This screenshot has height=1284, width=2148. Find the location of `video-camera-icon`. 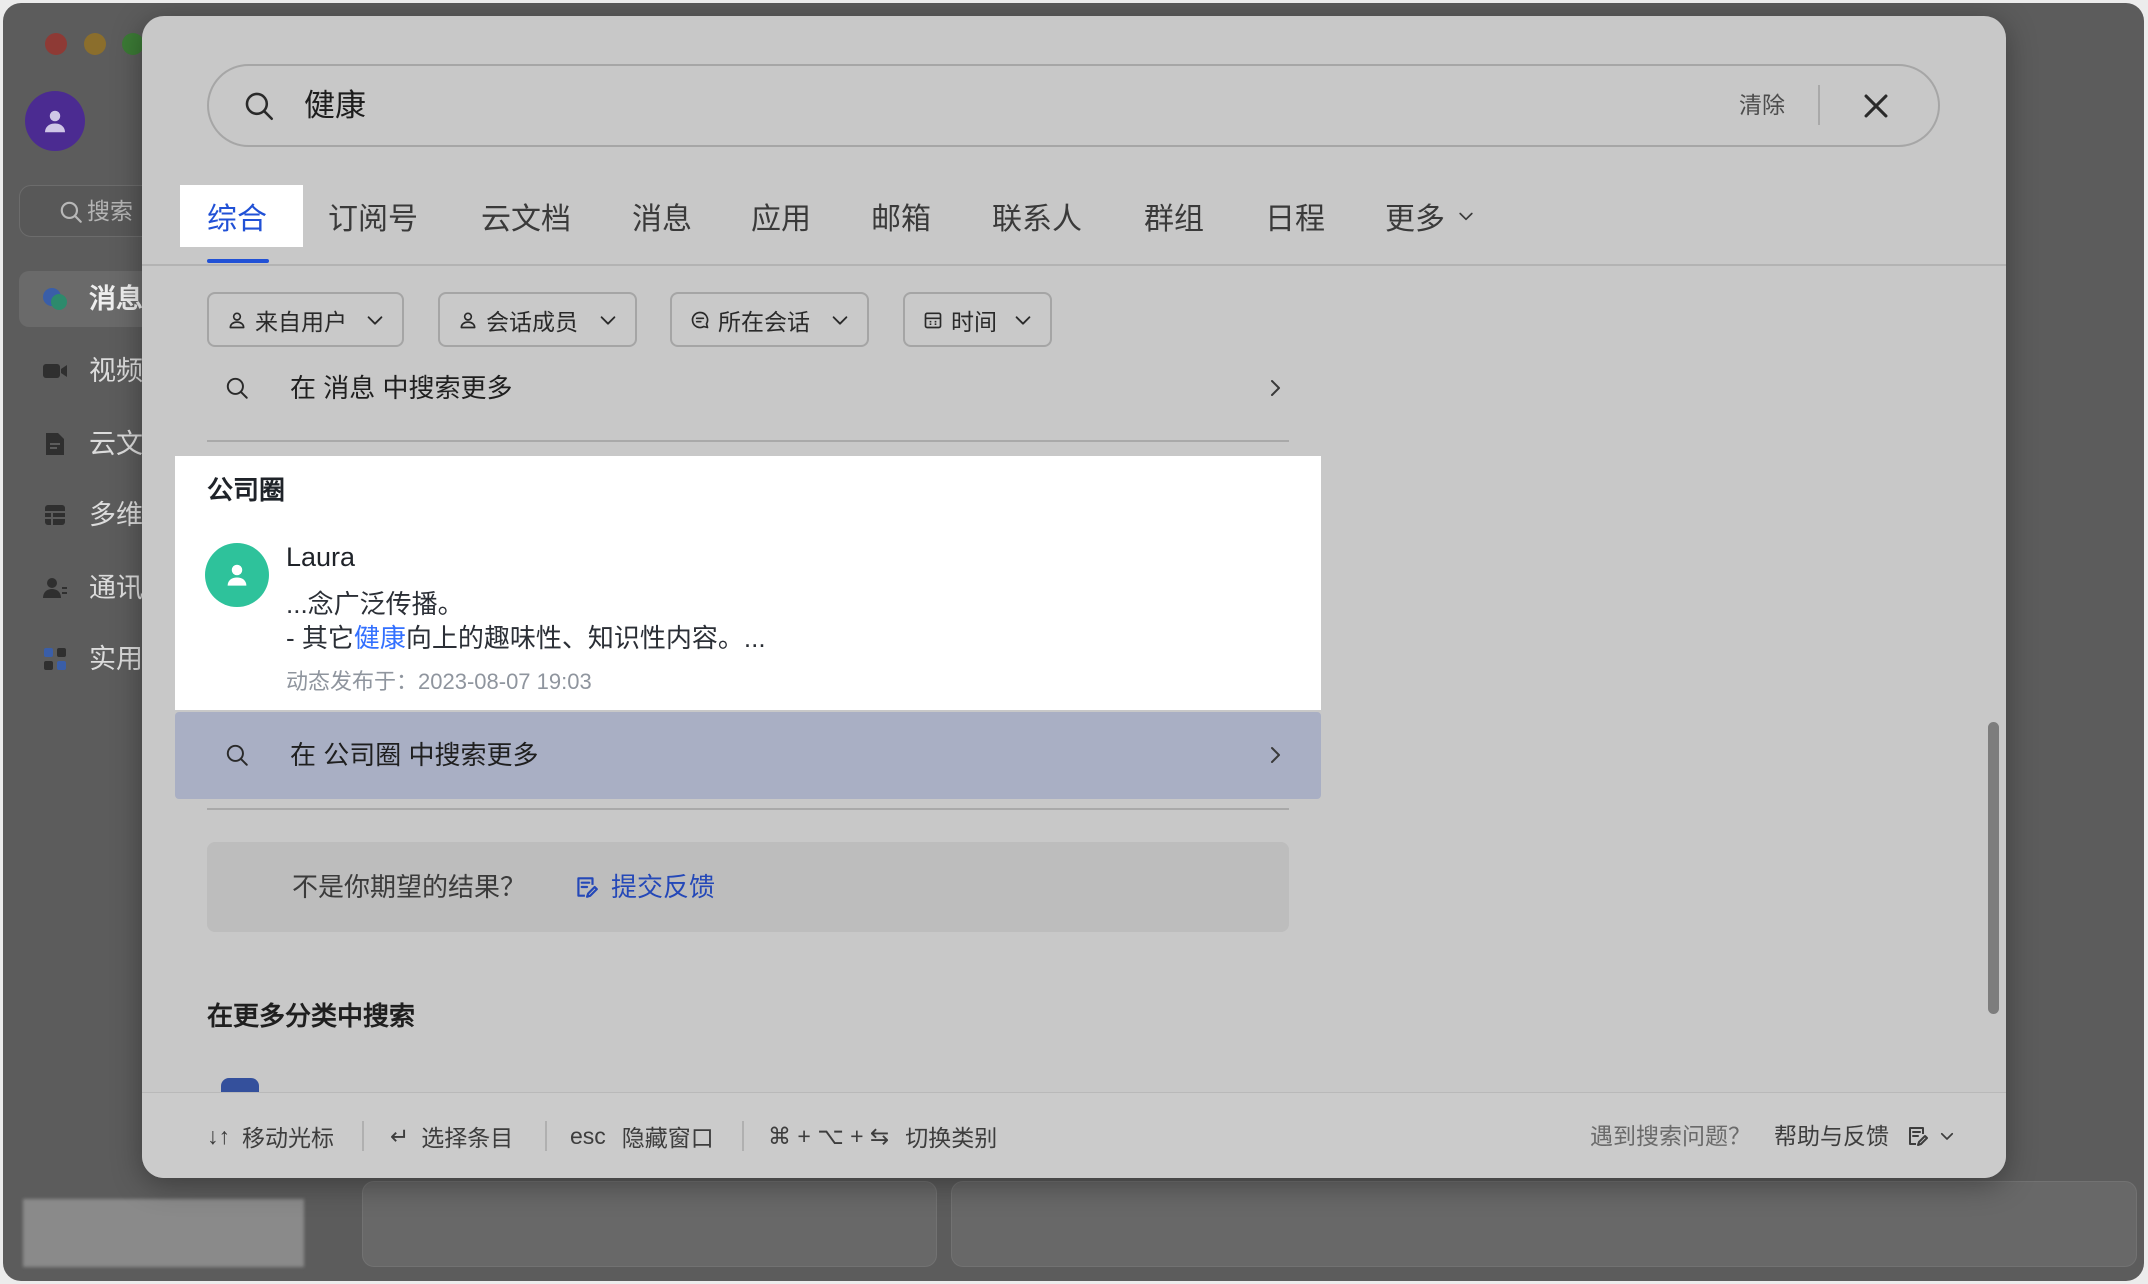

video-camera-icon is located at coordinates (55, 371).